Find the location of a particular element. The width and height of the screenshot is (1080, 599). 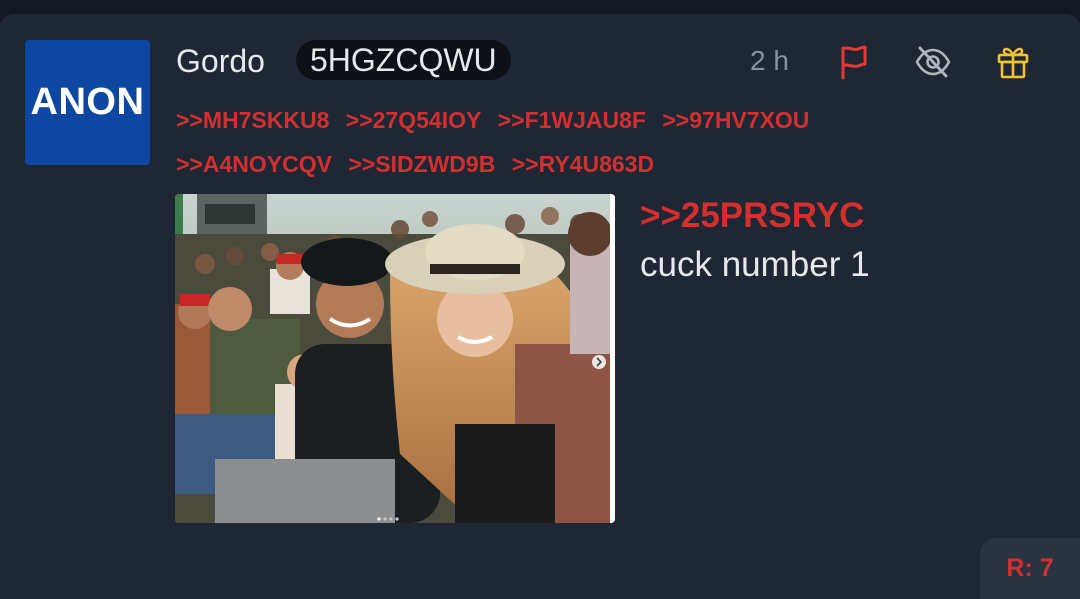

reply-count-label: R: 7 is located at coordinates (1030, 568).